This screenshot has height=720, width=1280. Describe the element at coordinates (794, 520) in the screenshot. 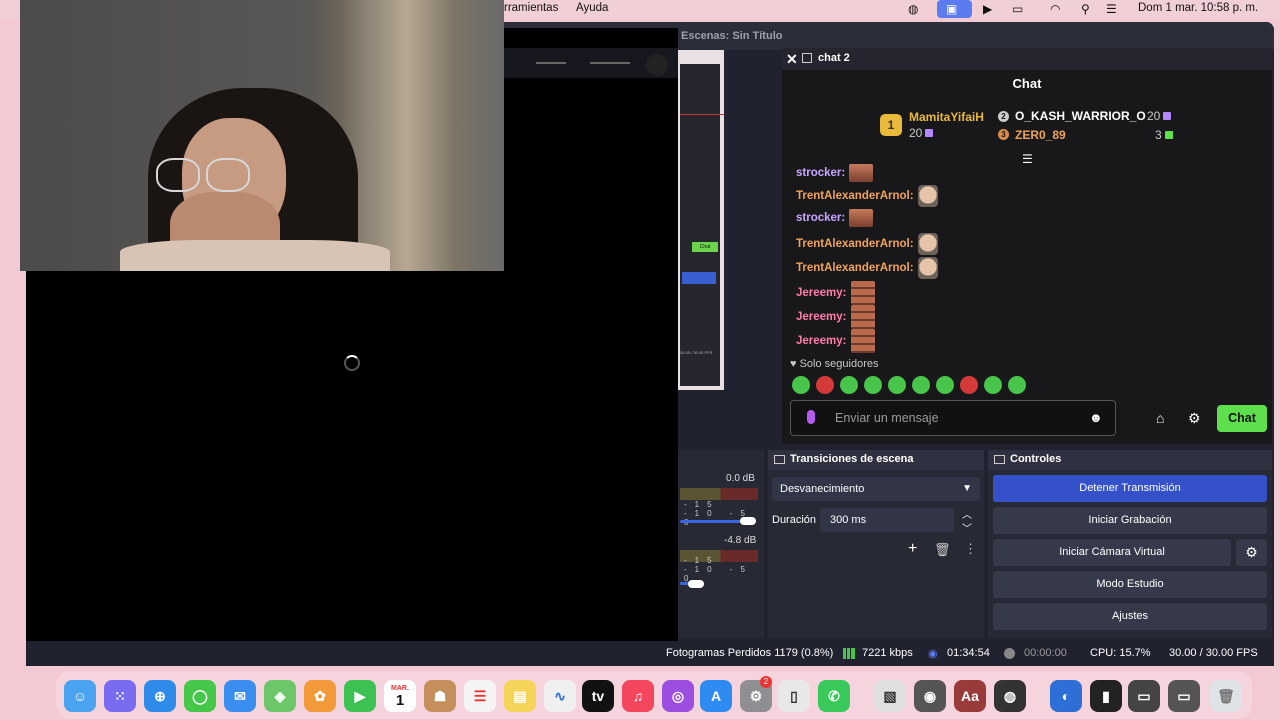

I see `duration-label: Duración` at that location.